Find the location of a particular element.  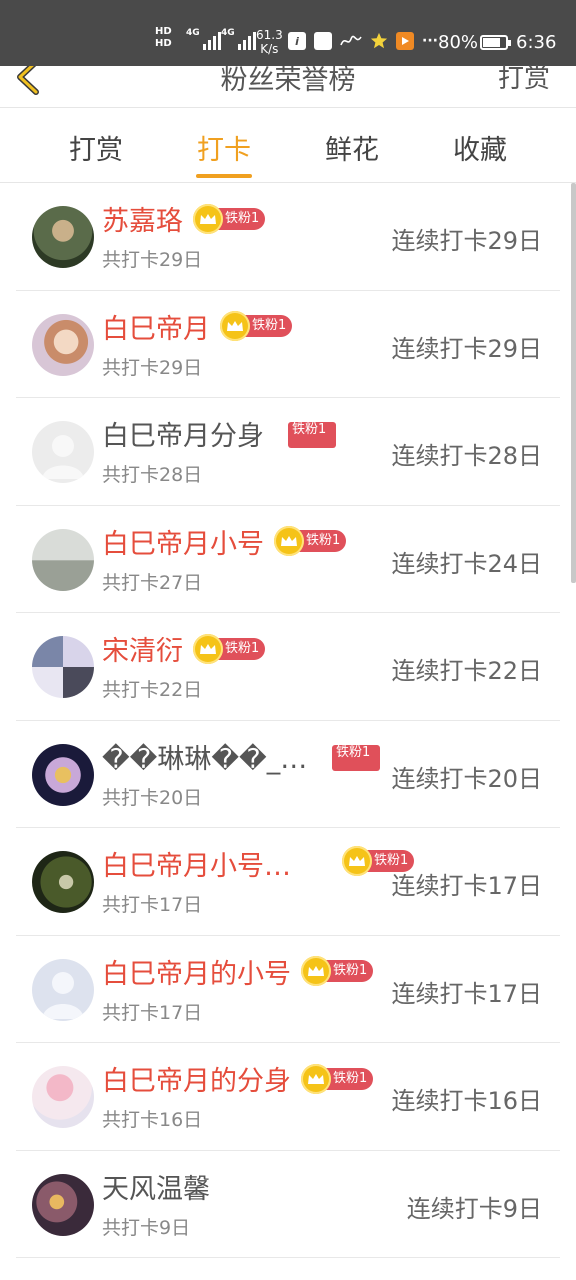

list-item: 白巳帝月的分身 铁粉1 共打卡16日 连续打卡16日 is located at coordinates (288, 1097).